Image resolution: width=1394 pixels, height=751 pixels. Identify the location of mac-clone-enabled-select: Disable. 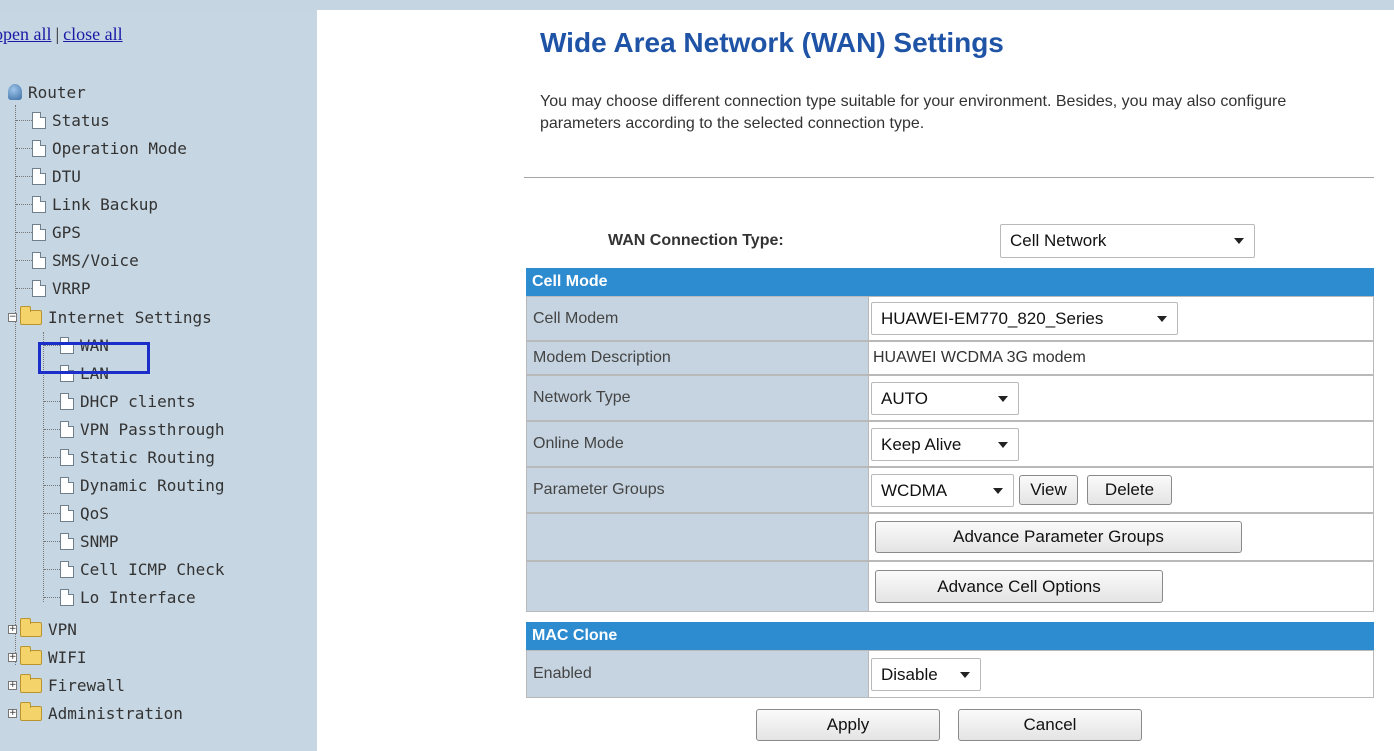
(926, 674).